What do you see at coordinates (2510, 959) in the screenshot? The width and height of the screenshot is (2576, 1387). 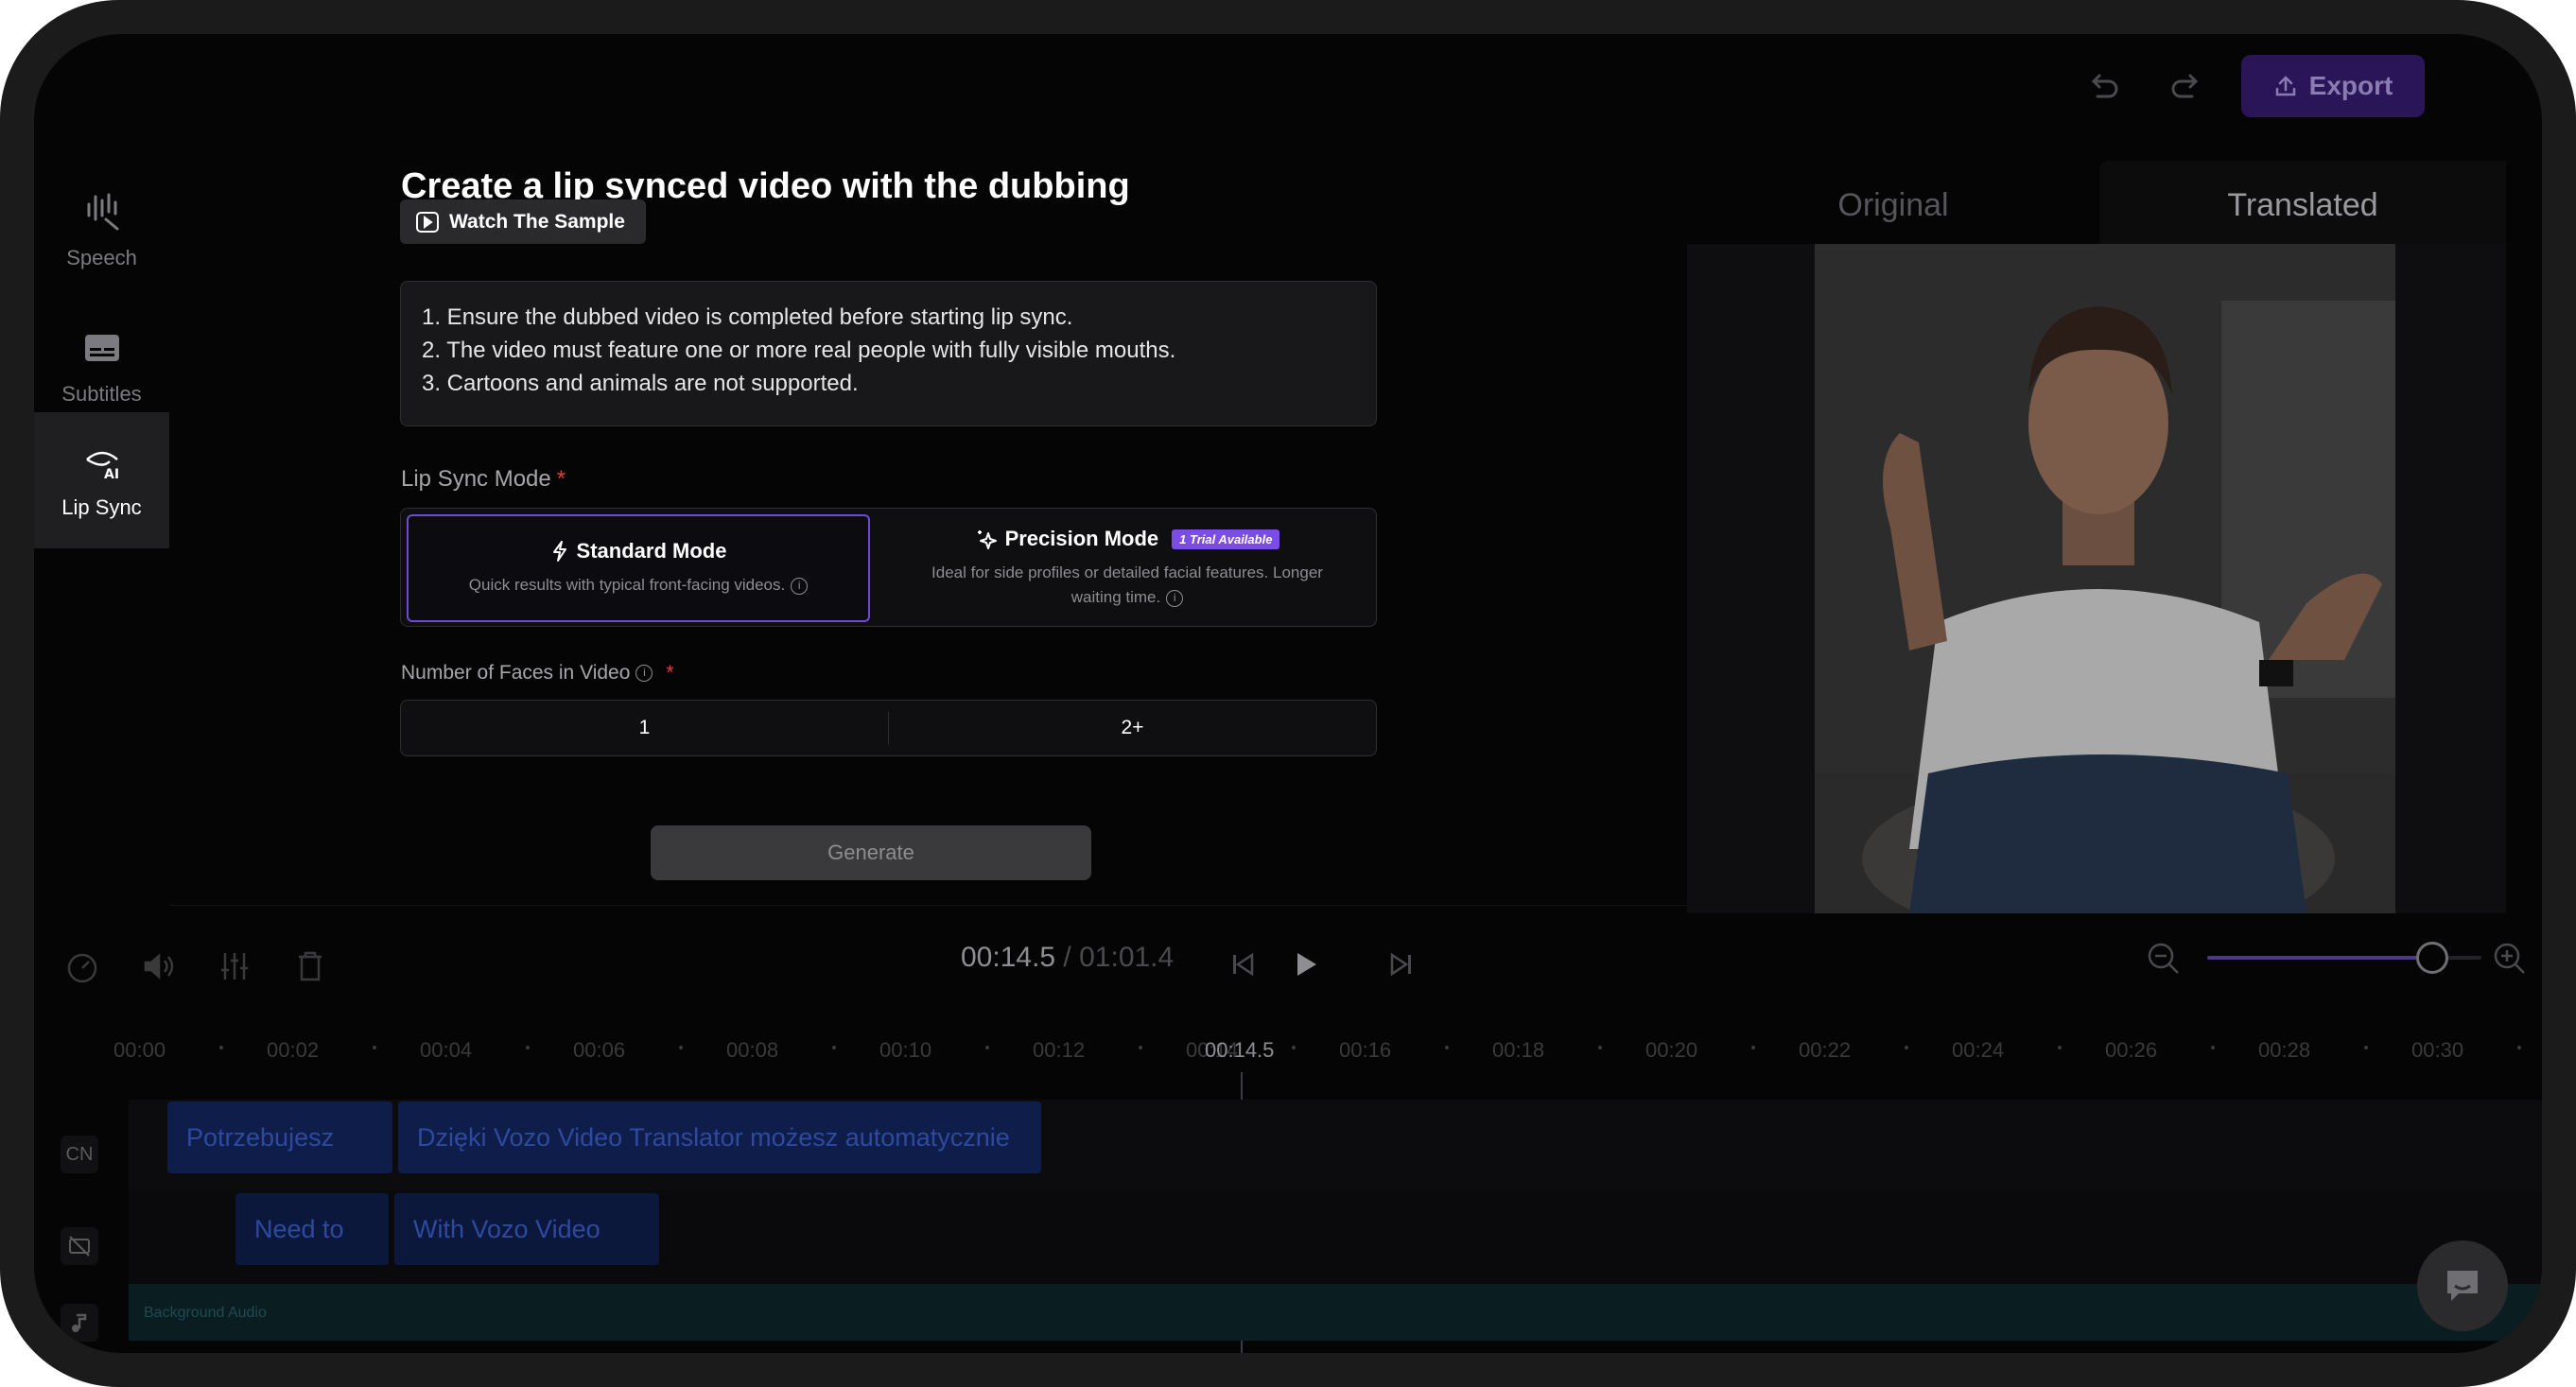 I see `zoom-in-icon` at bounding box center [2510, 959].